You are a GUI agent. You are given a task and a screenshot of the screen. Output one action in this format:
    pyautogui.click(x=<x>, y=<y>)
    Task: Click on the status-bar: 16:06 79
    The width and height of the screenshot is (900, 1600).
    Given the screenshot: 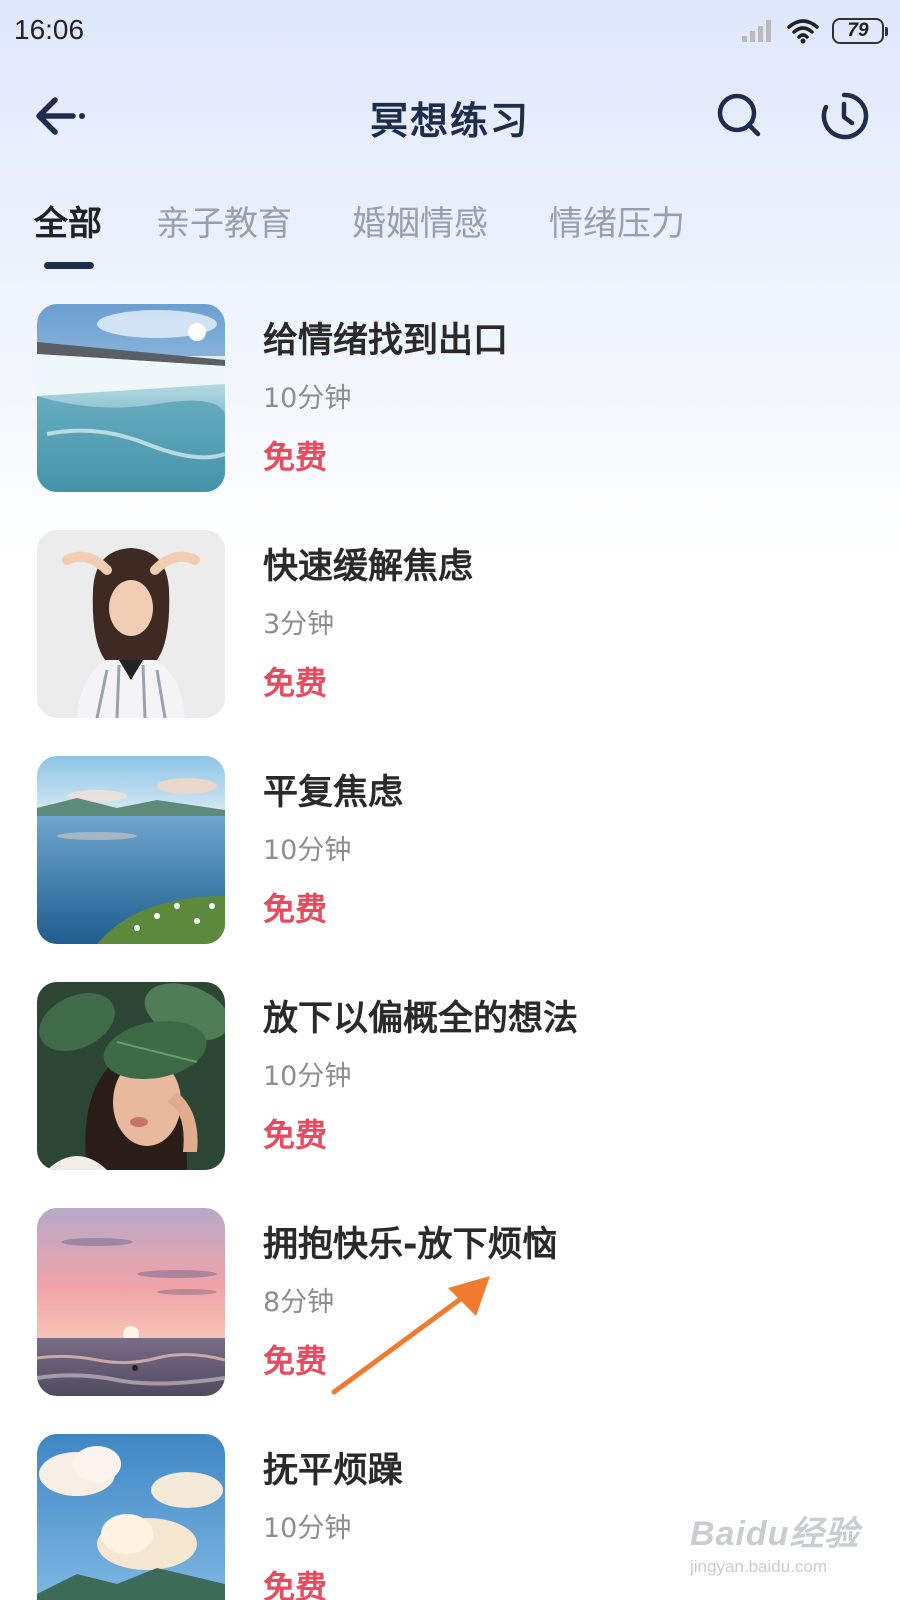 What is the action you would take?
    pyautogui.click(x=450, y=31)
    